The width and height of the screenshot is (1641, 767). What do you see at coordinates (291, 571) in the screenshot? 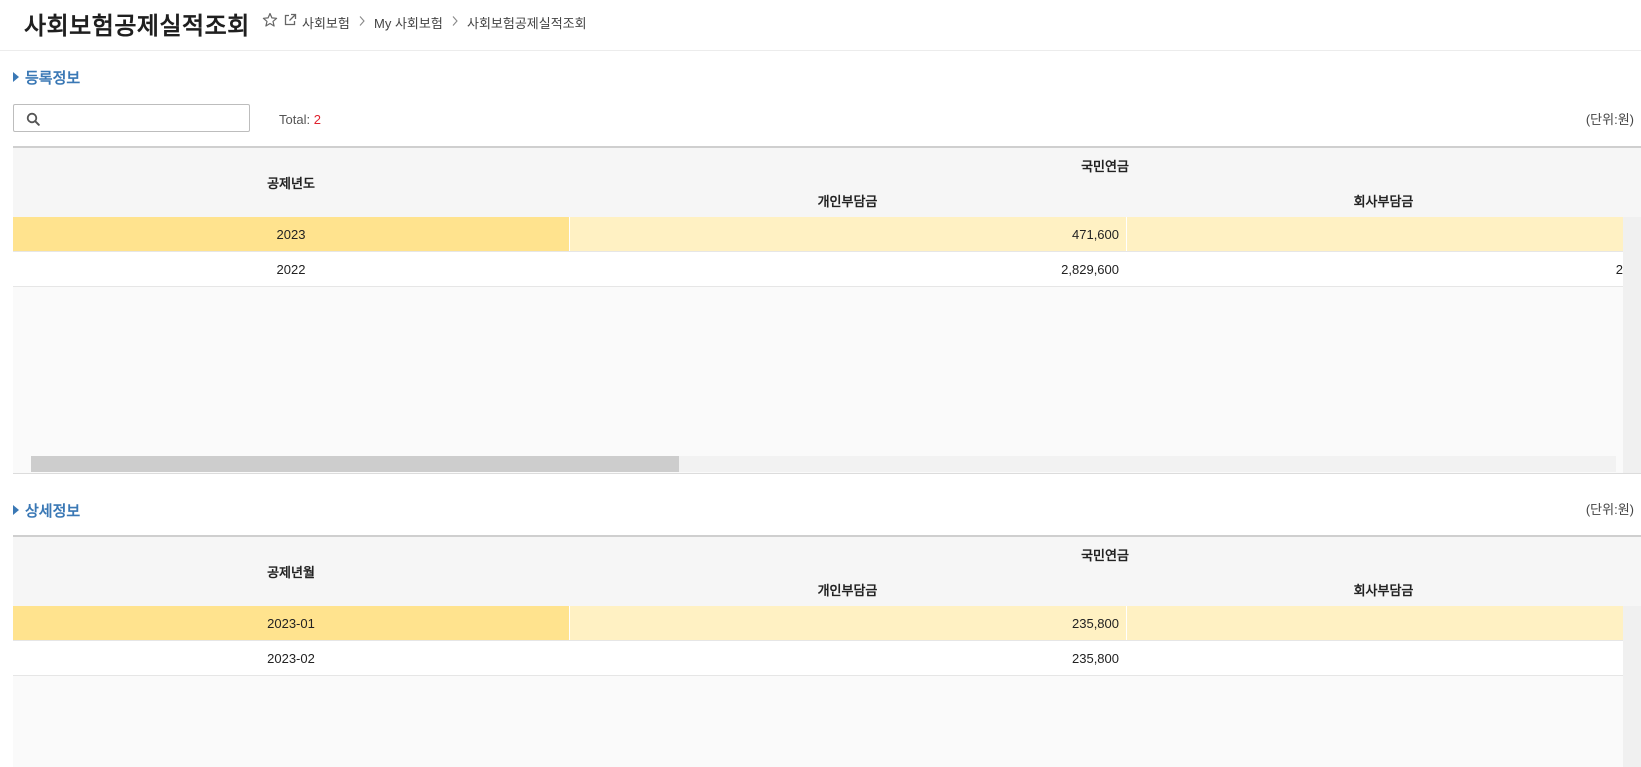
I see `column-header-month: 공제년월` at bounding box center [291, 571].